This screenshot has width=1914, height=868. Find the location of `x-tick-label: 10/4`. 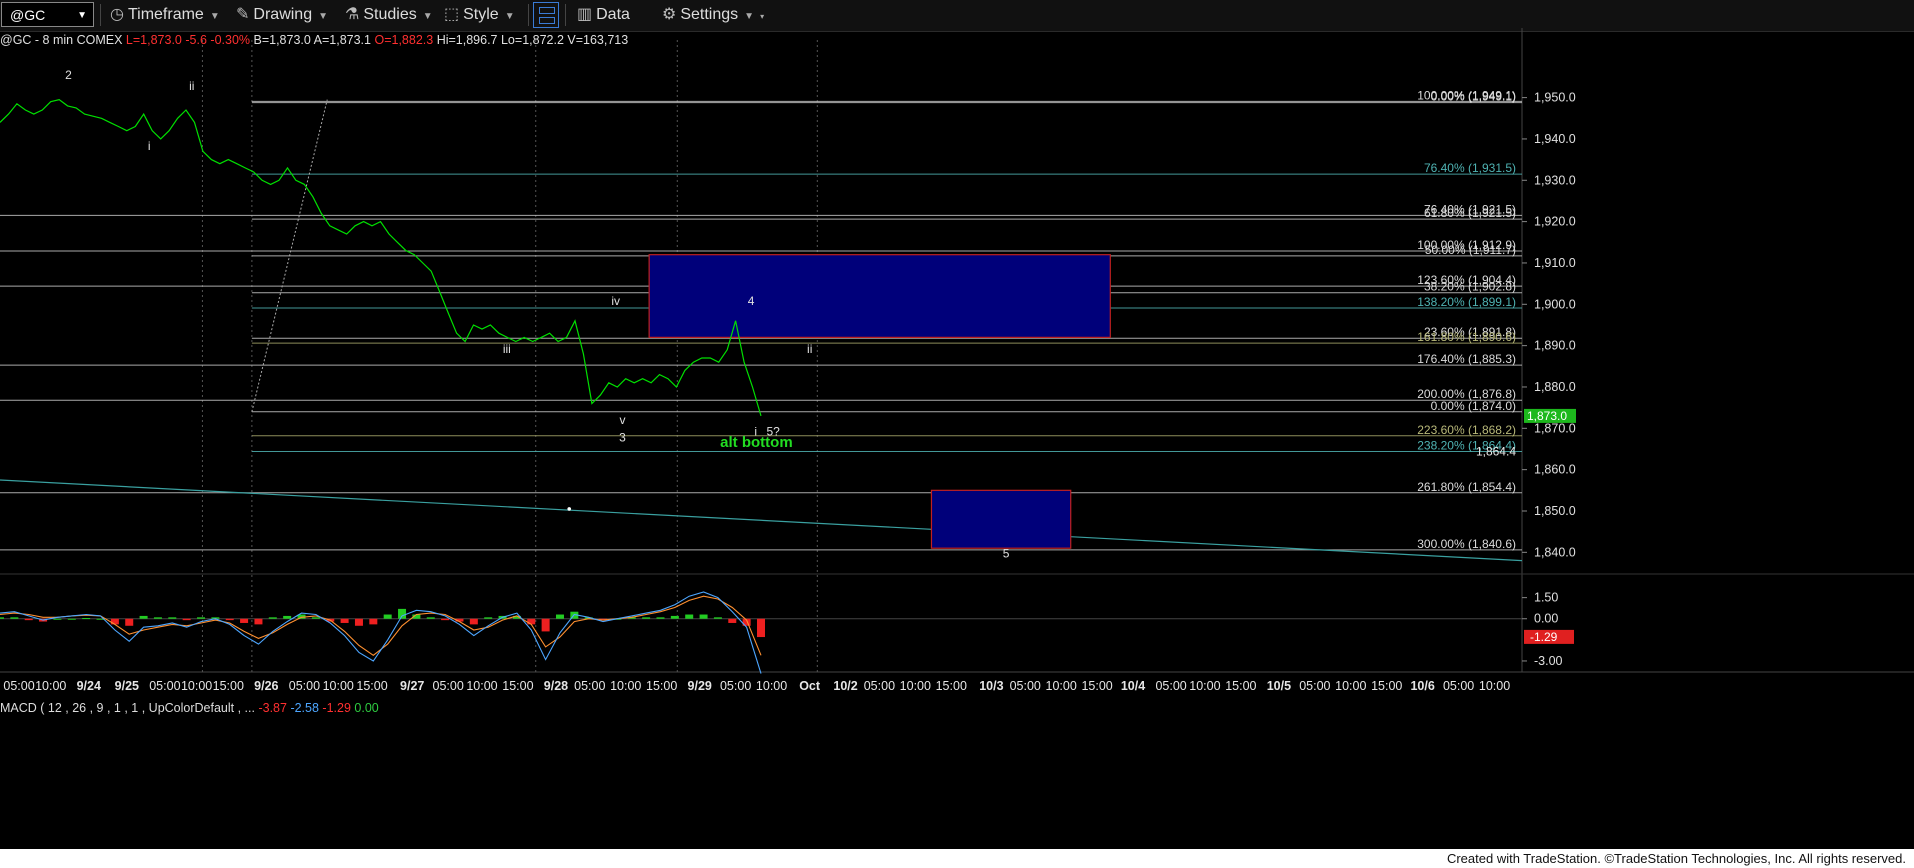

x-tick-label: 10/4 is located at coordinates (1133, 686).